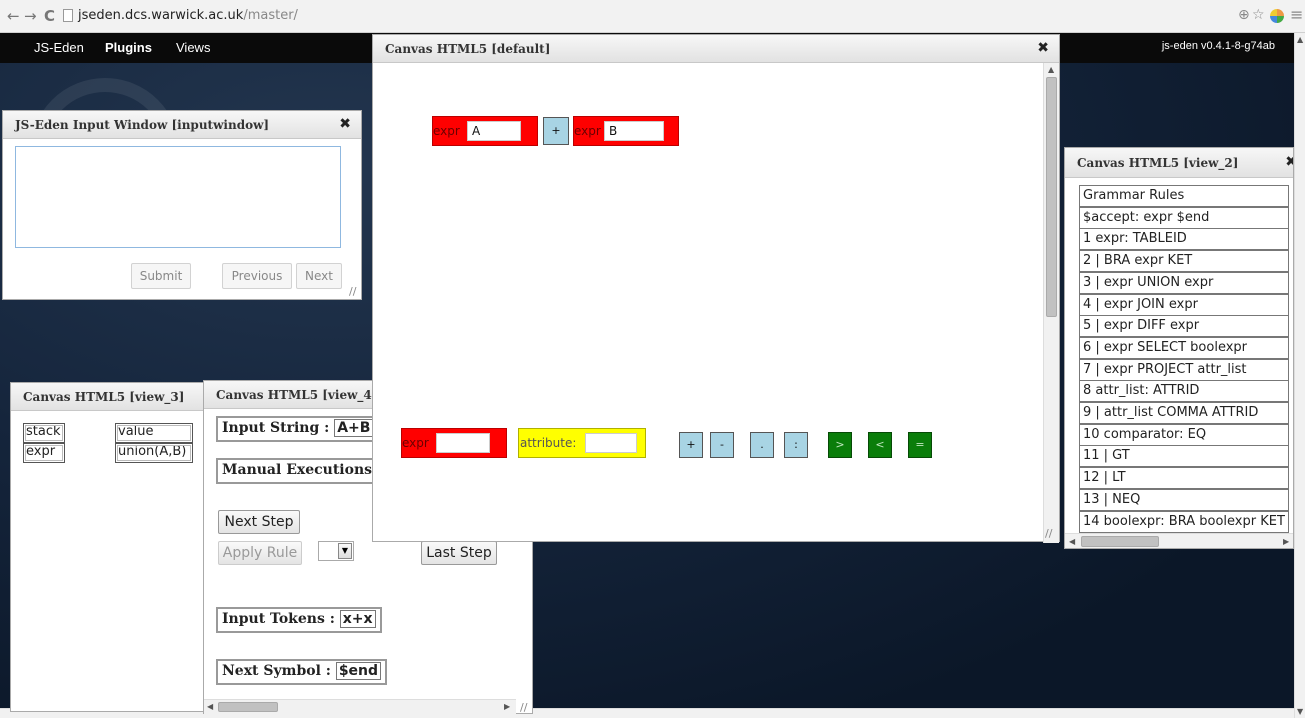  Describe the element at coordinates (44, 453) in the screenshot. I see `table-cell-stack: expr` at that location.